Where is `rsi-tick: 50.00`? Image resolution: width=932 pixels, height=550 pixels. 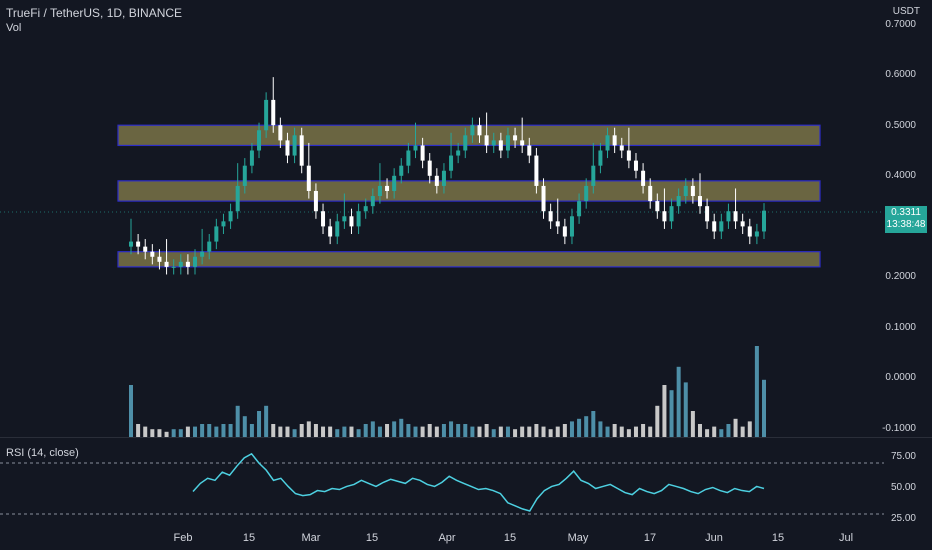 rsi-tick: 50.00 is located at coordinates (903, 487).